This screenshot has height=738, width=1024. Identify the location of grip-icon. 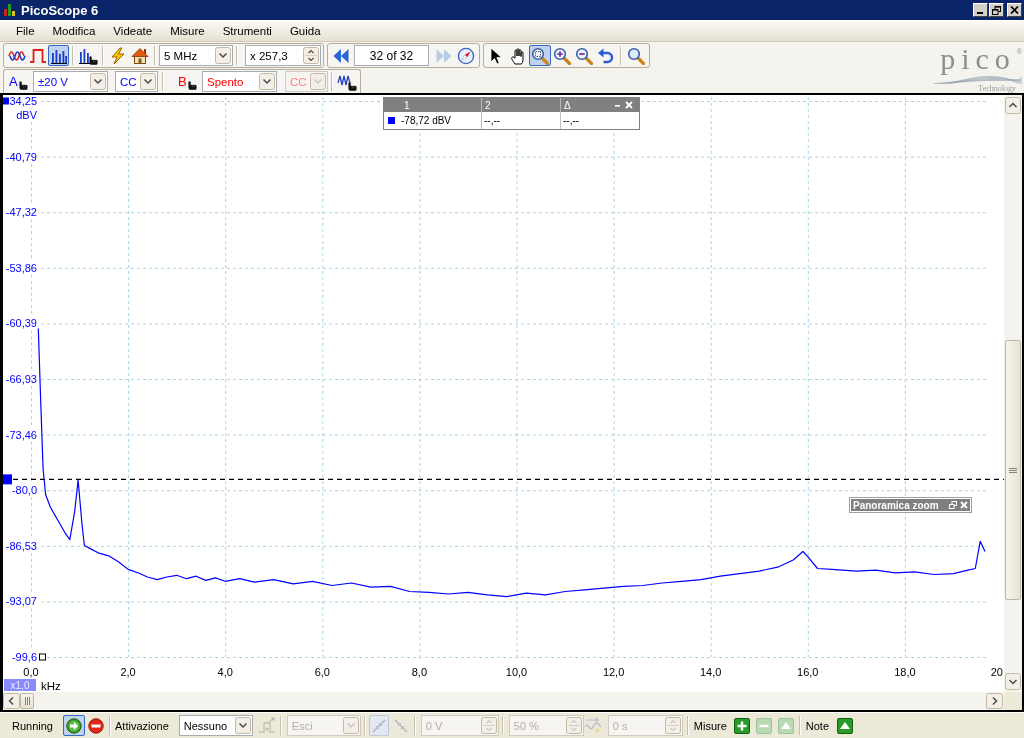
(27, 701).